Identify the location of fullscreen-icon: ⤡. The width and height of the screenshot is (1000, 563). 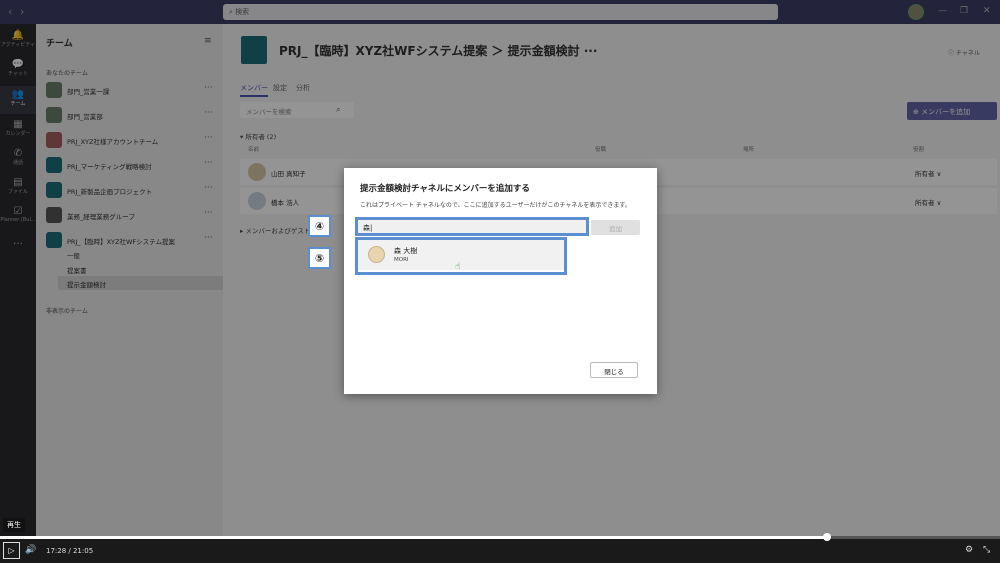
(986, 550).